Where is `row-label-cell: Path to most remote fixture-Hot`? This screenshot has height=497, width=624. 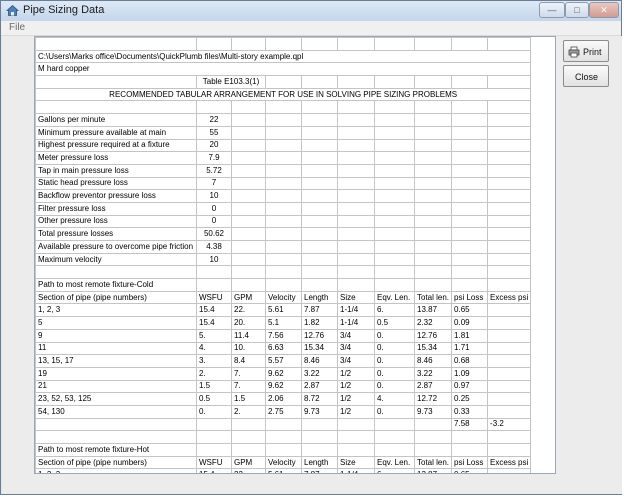 row-label-cell: Path to most remote fixture-Hot is located at coordinates (116, 450).